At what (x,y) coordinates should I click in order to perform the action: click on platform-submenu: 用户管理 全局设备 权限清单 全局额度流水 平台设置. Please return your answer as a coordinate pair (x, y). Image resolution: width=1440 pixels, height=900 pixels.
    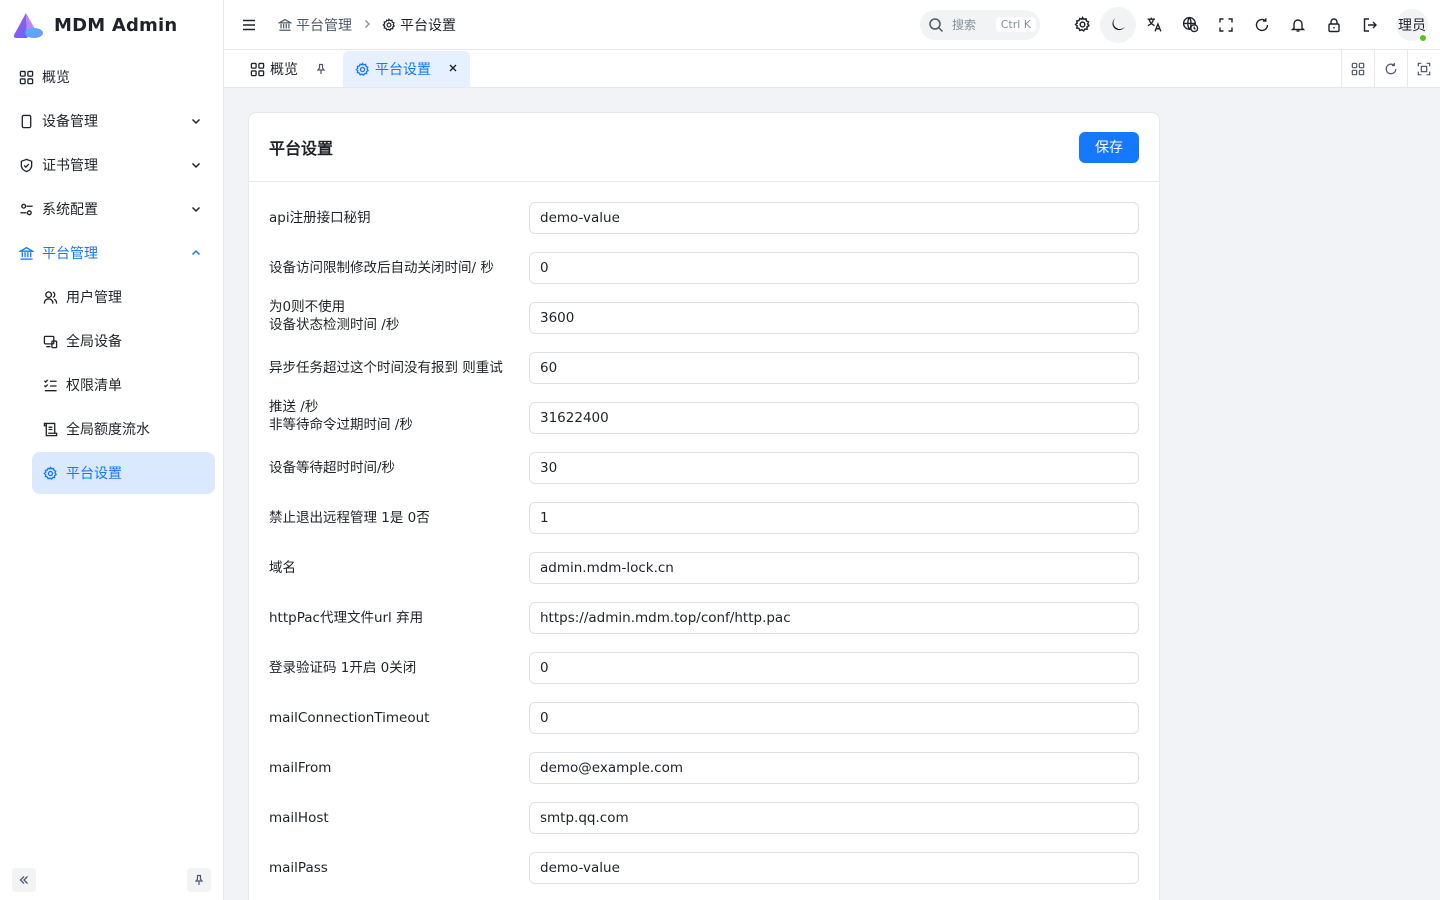
    Looking at the image, I should click on (111, 385).